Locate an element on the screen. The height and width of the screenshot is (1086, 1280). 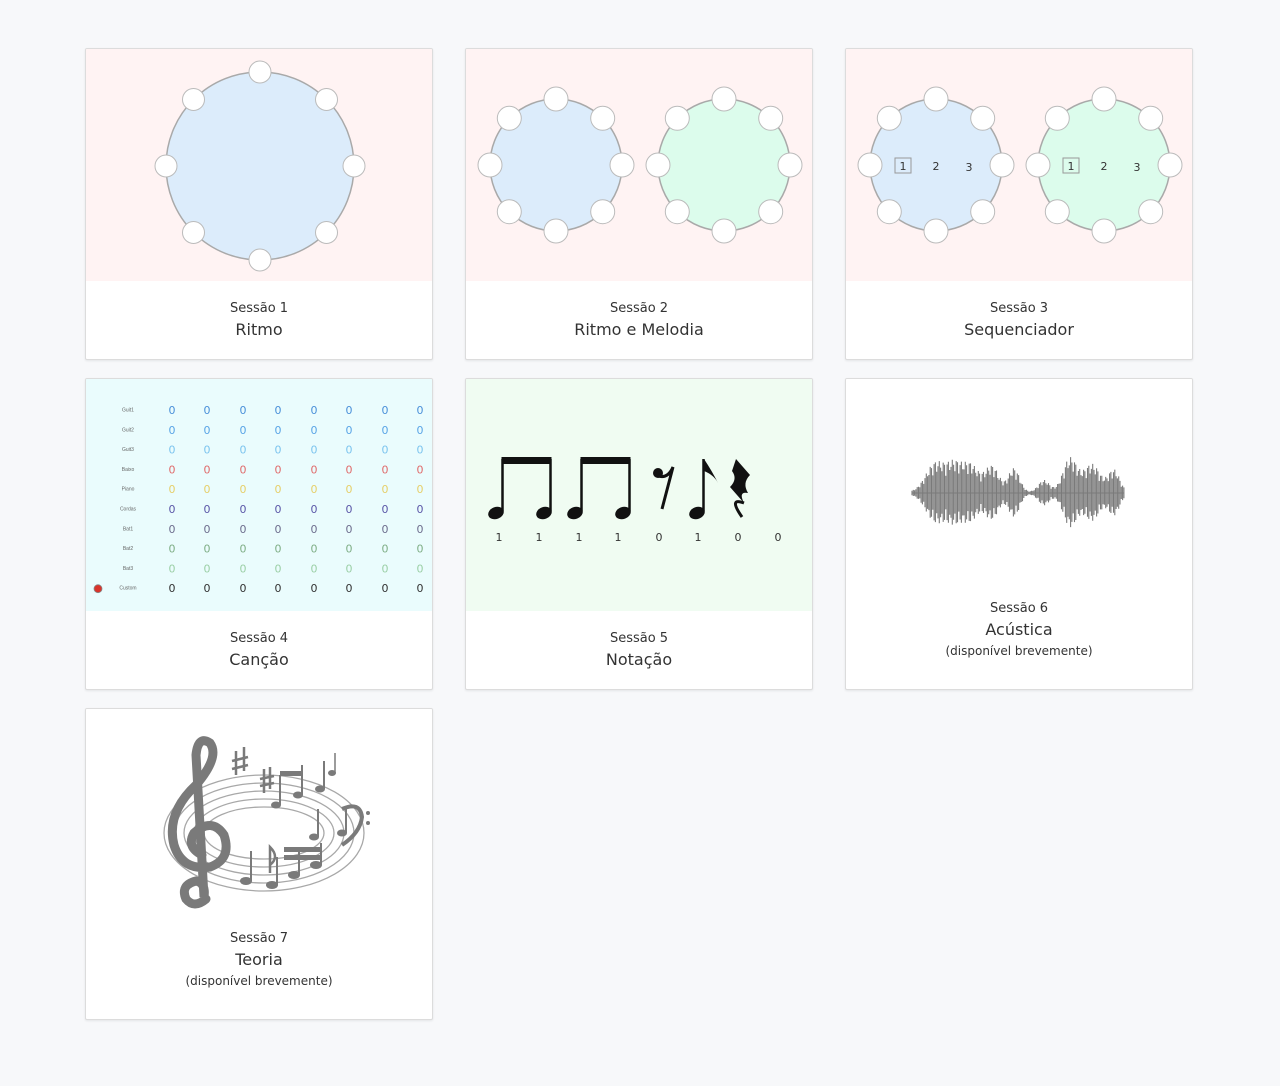
mixer-track-label: Baixo is located at coordinates (128, 470).